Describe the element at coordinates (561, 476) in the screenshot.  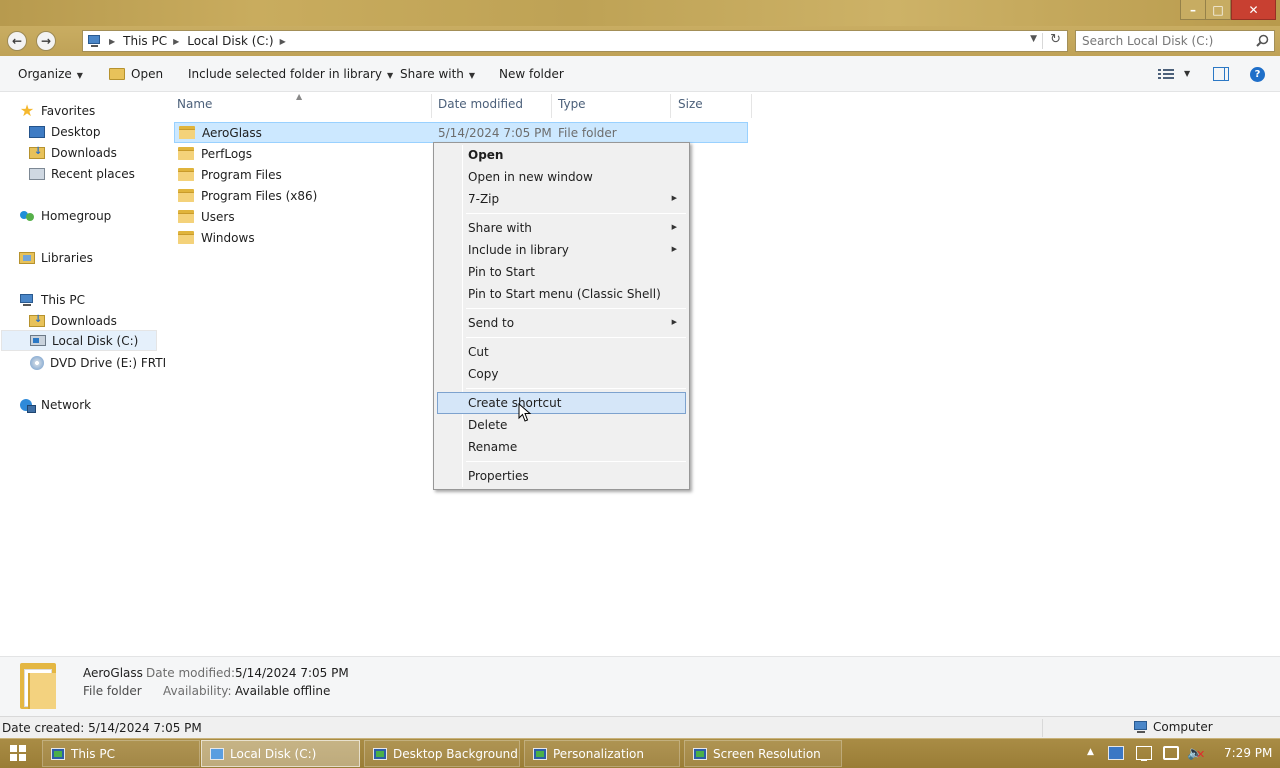
I see `menu-item-properties: Properties` at that location.